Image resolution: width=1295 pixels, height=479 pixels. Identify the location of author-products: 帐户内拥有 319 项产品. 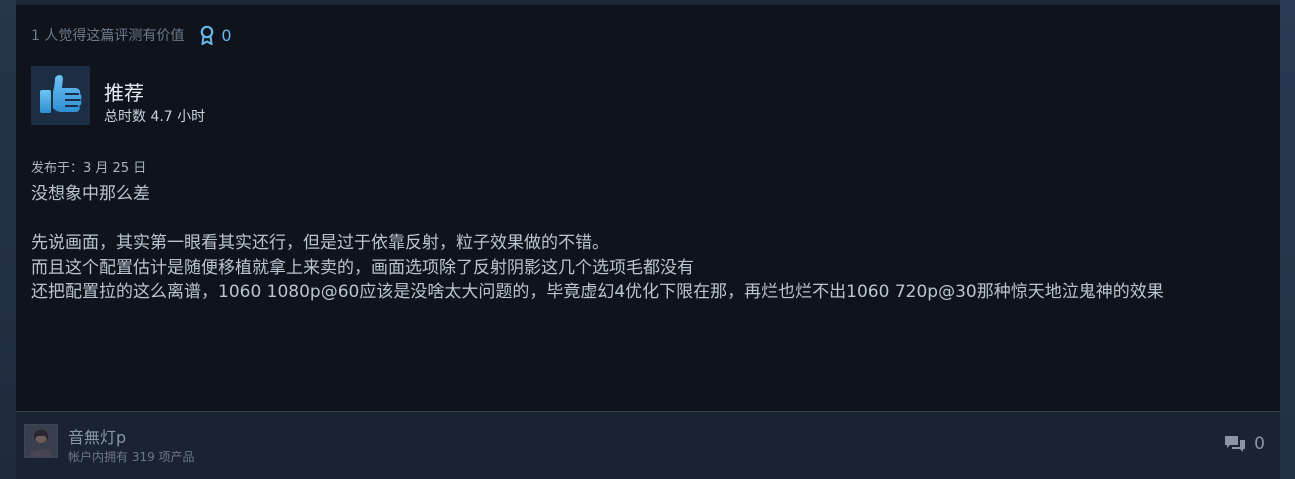
(131, 456).